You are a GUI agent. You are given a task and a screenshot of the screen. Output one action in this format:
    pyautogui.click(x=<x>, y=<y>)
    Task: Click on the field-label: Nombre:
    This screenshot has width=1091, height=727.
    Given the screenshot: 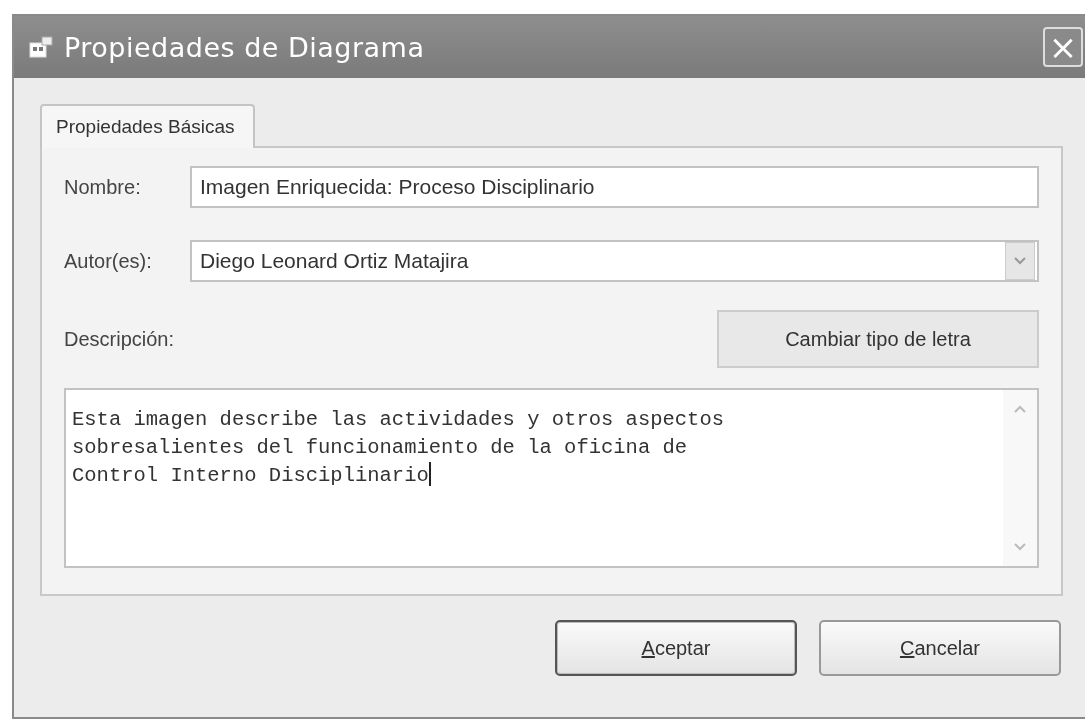 What is the action you would take?
    pyautogui.click(x=103, y=187)
    